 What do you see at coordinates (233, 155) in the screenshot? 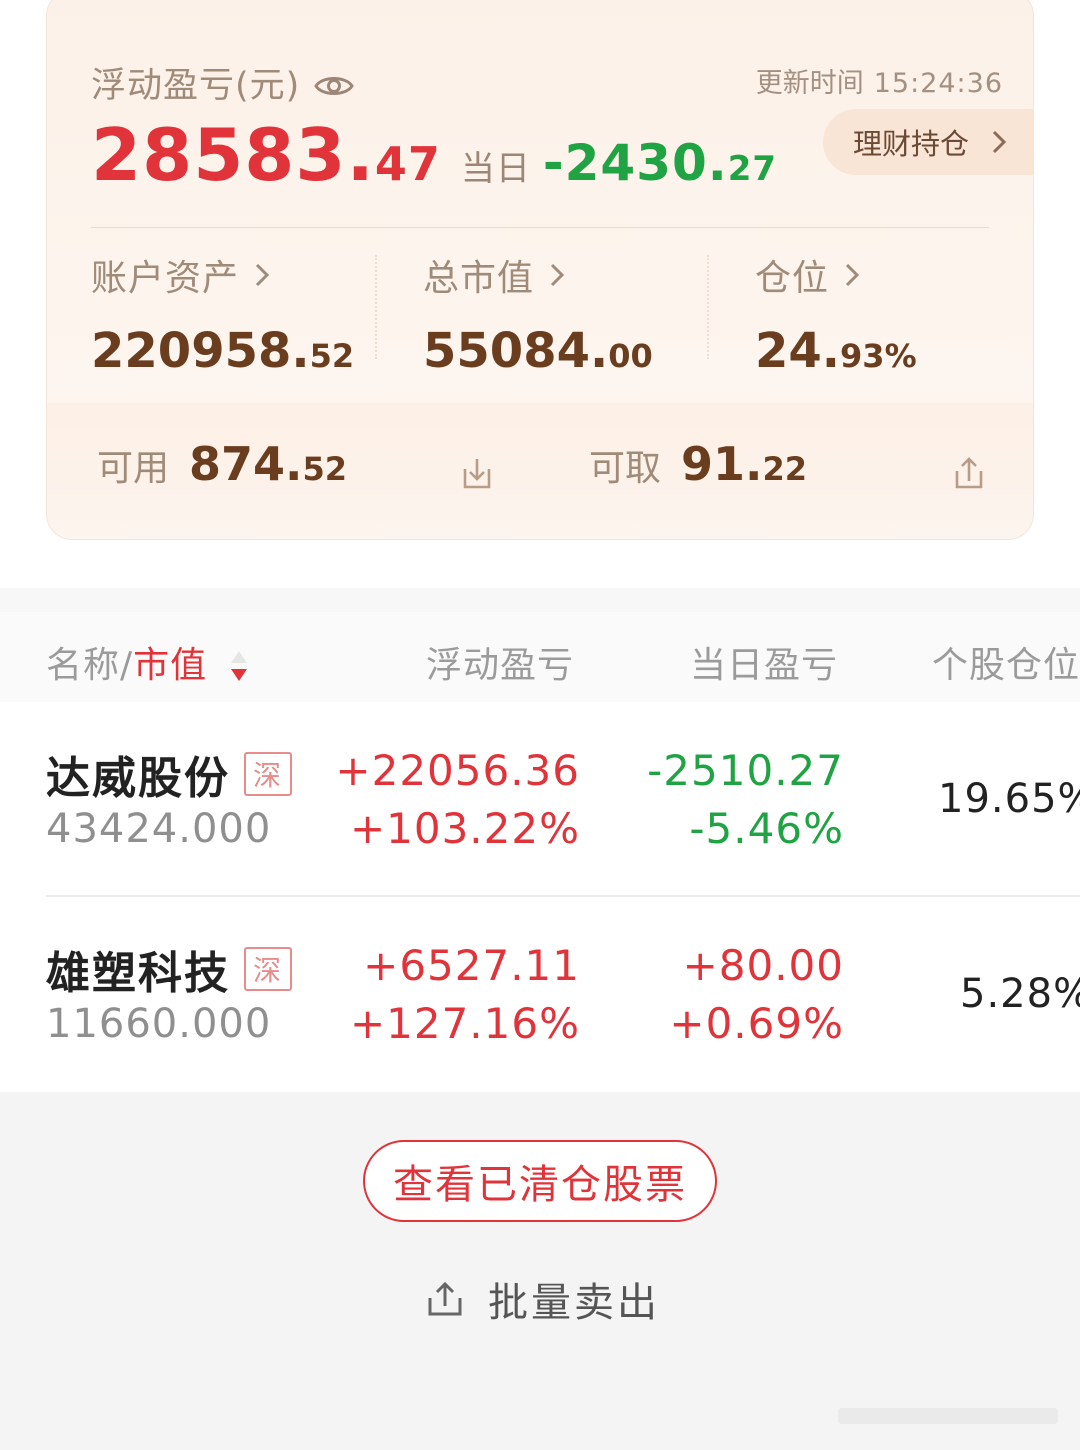
I see `floating-pl-int: 28583.` at bounding box center [233, 155].